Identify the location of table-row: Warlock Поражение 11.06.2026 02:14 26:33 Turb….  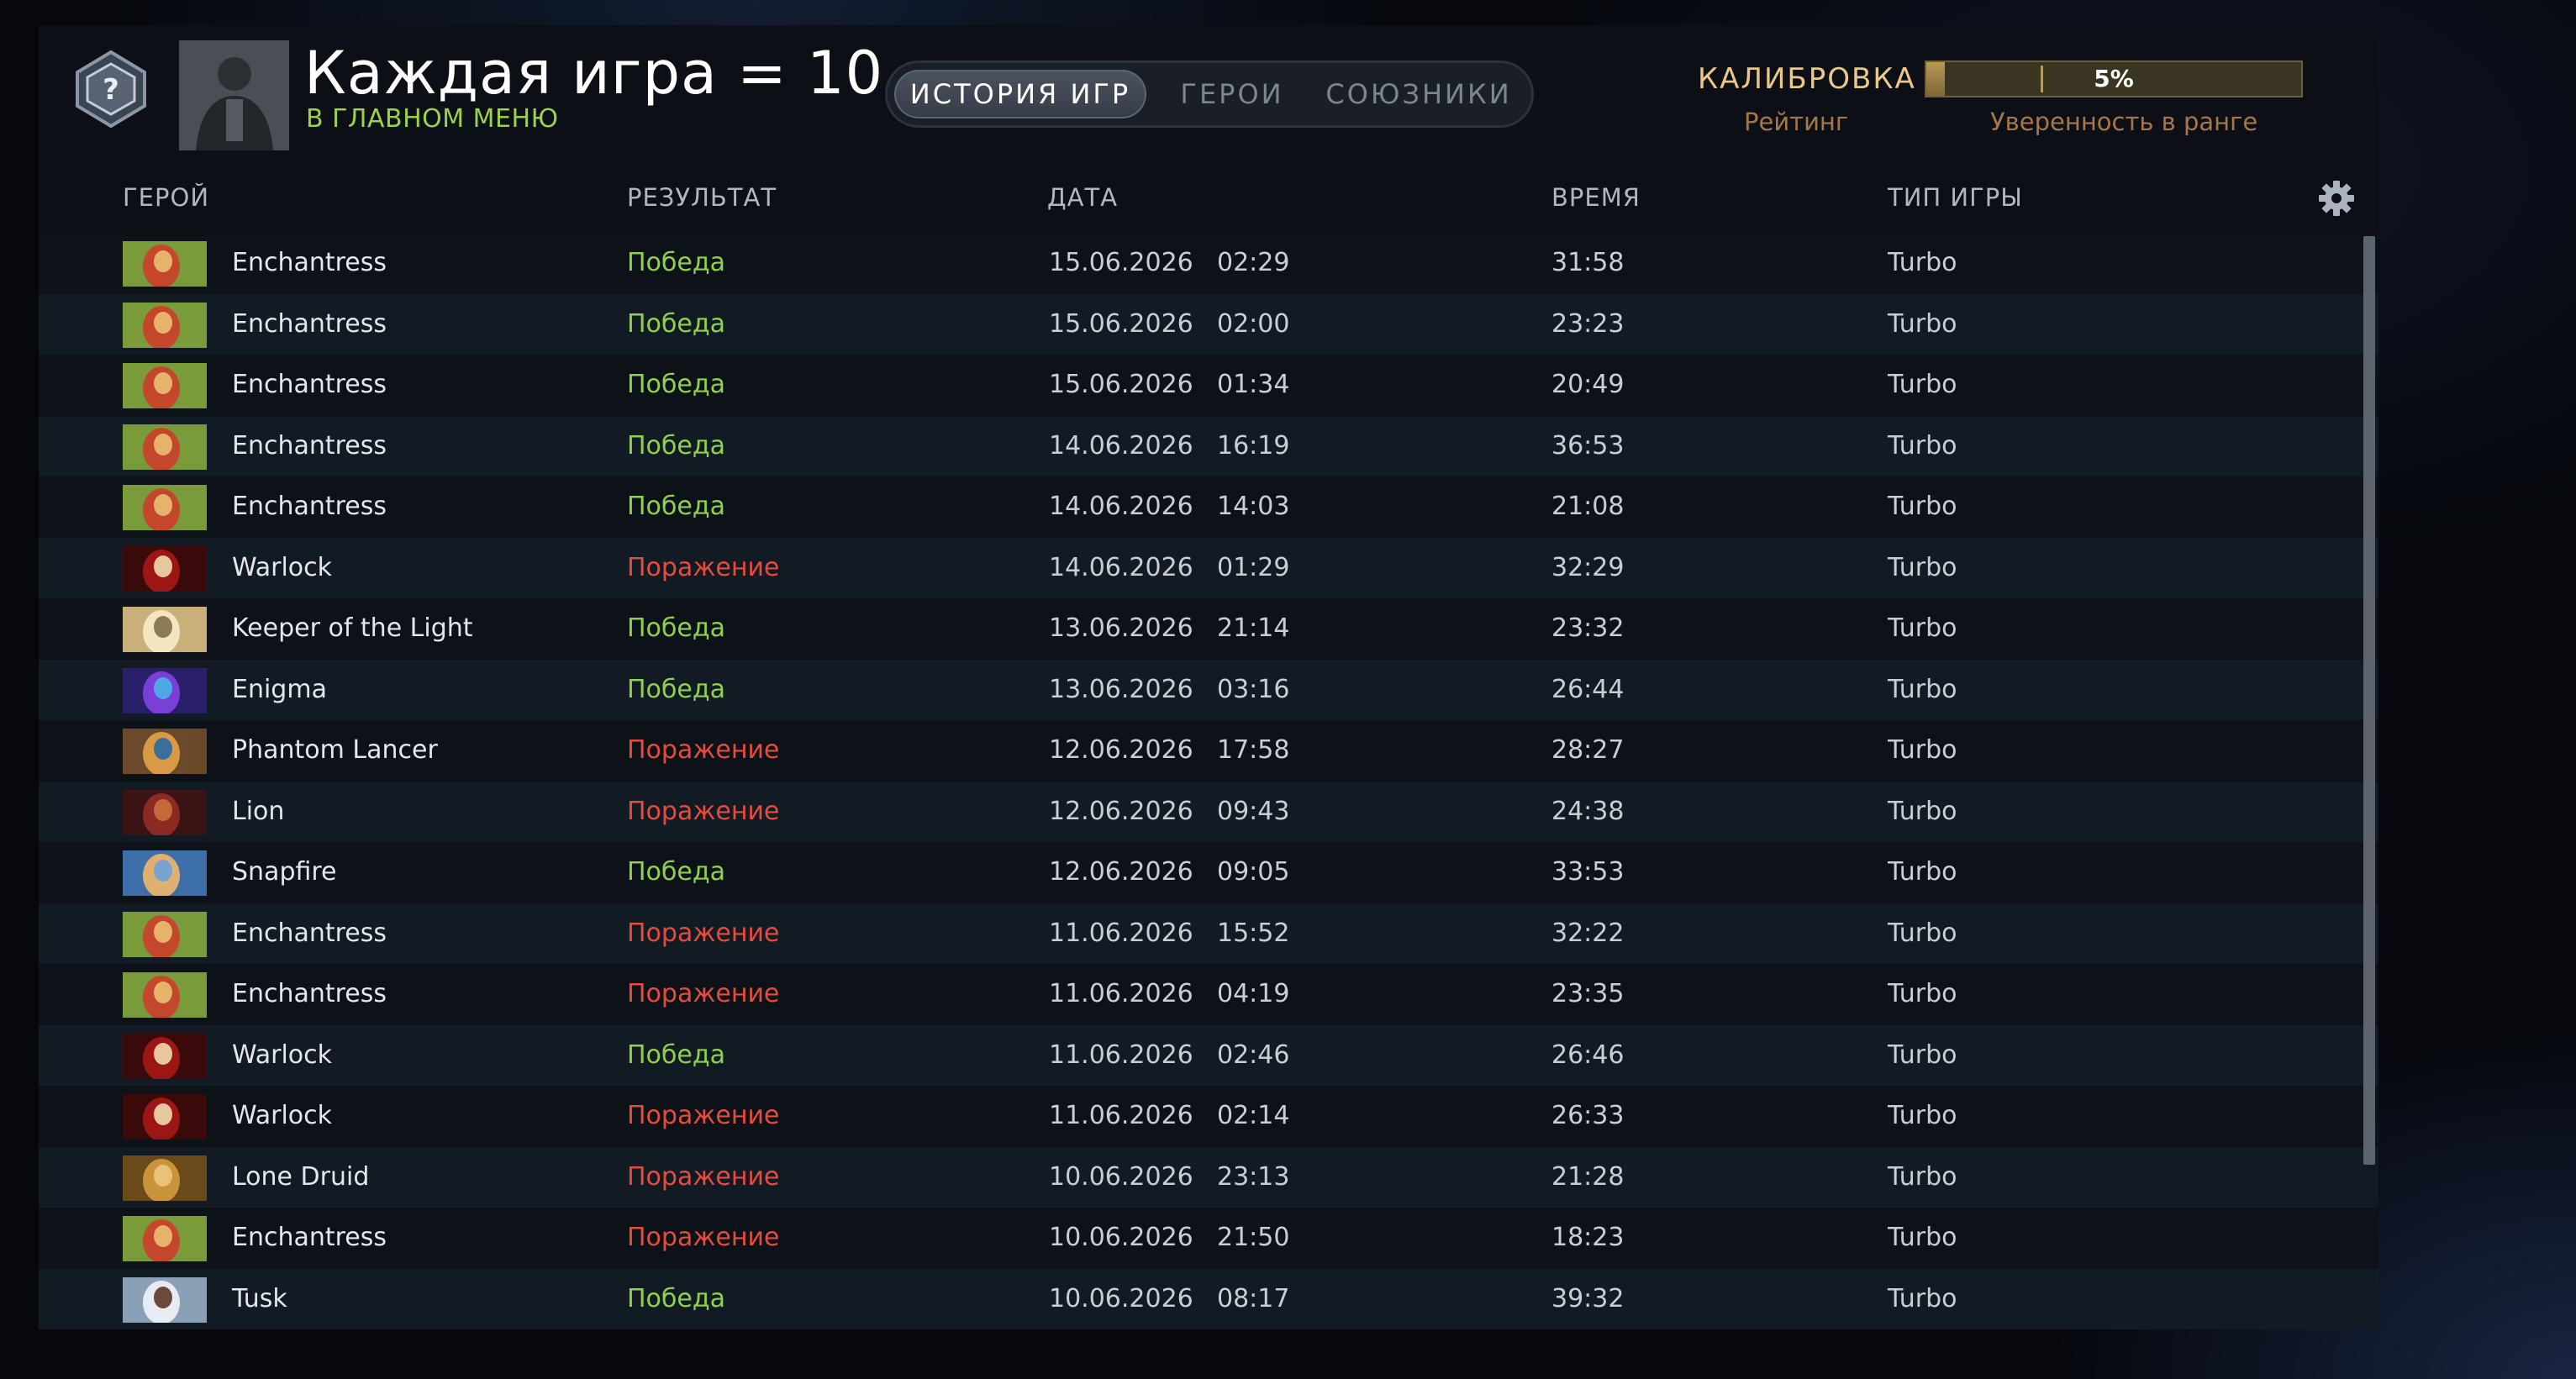
(1208, 1116).